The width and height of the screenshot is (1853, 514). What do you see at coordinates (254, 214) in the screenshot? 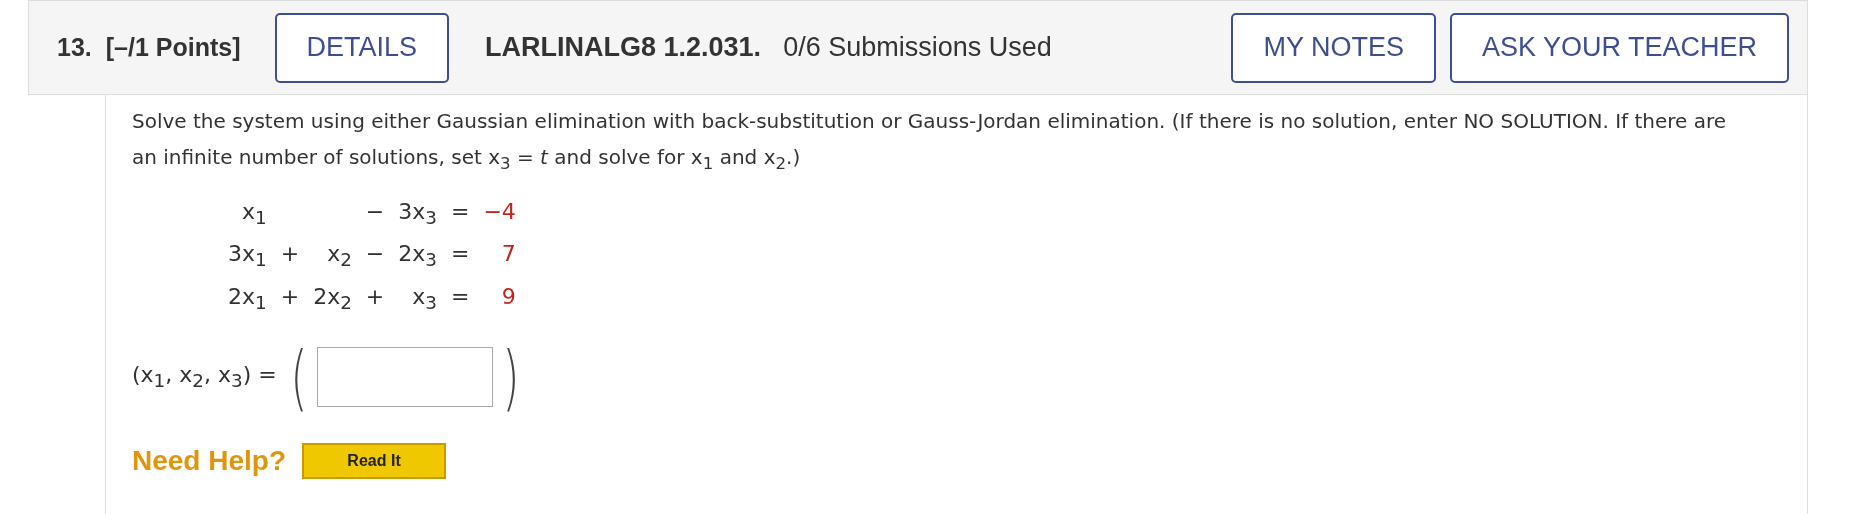
I see `equation-term: x$_{1}$` at bounding box center [254, 214].